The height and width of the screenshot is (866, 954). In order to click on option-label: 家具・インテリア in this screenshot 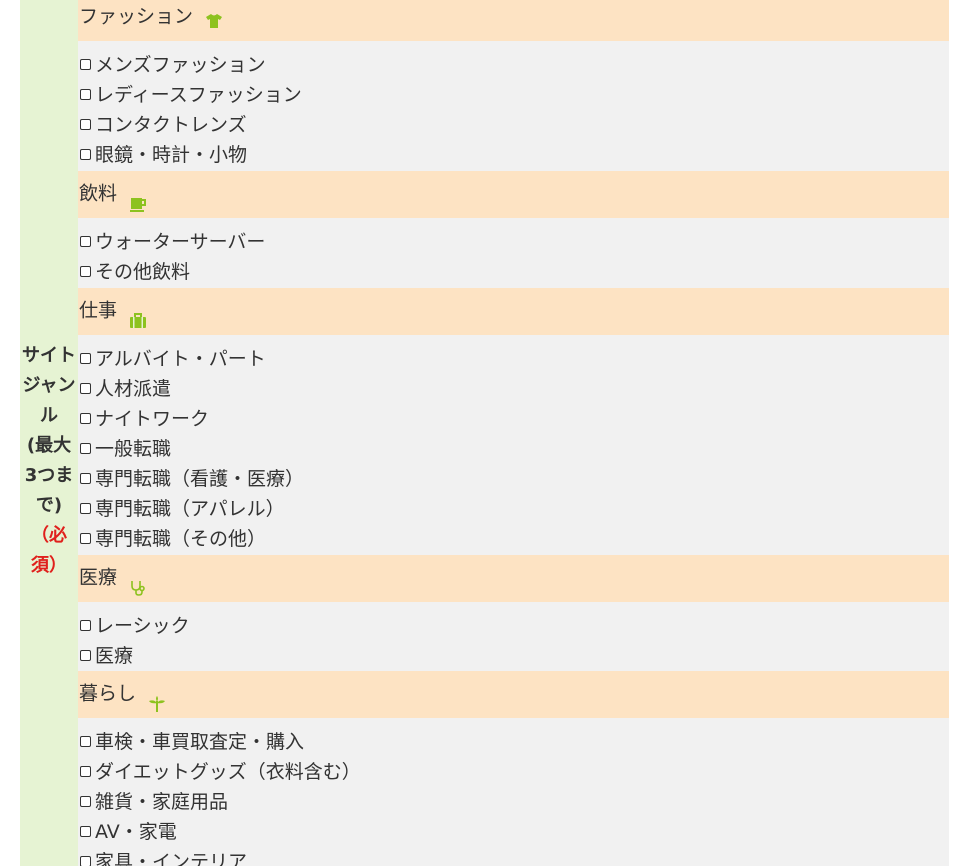, I will do `click(171, 858)`.